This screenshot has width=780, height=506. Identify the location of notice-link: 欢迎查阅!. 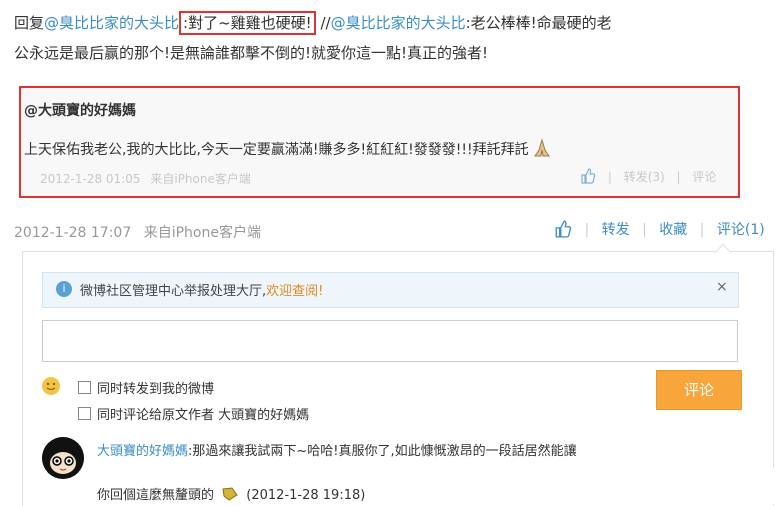
(294, 291).